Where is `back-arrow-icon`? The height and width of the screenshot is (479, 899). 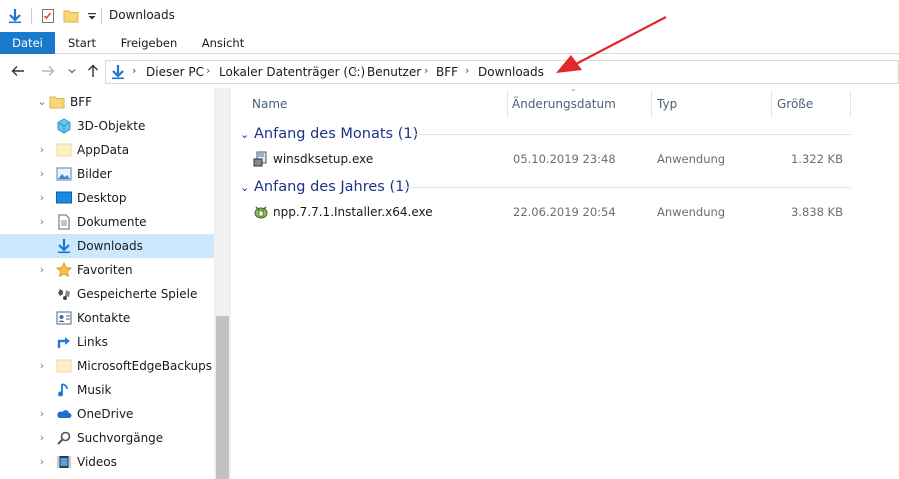 back-arrow-icon is located at coordinates (18, 71).